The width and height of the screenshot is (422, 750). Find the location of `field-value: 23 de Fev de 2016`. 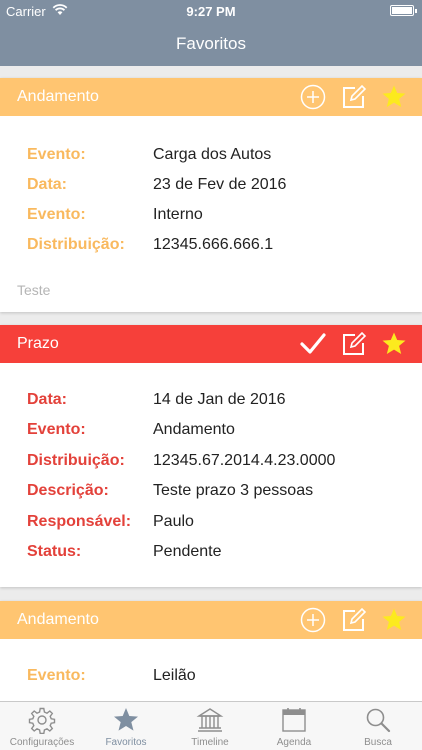

field-value: 23 de Fev de 2016 is located at coordinates (220, 184).